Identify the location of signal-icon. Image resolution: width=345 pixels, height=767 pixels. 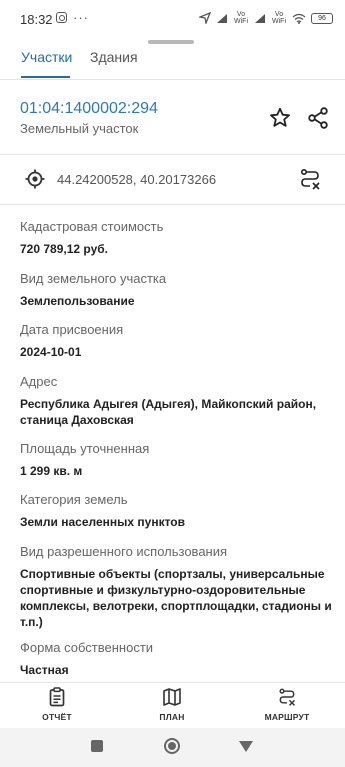
(222, 18).